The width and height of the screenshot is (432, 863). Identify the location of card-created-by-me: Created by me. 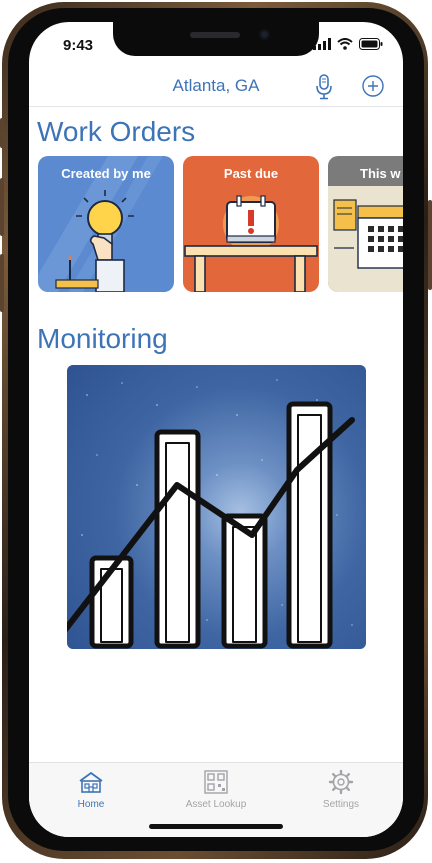
(106, 224).